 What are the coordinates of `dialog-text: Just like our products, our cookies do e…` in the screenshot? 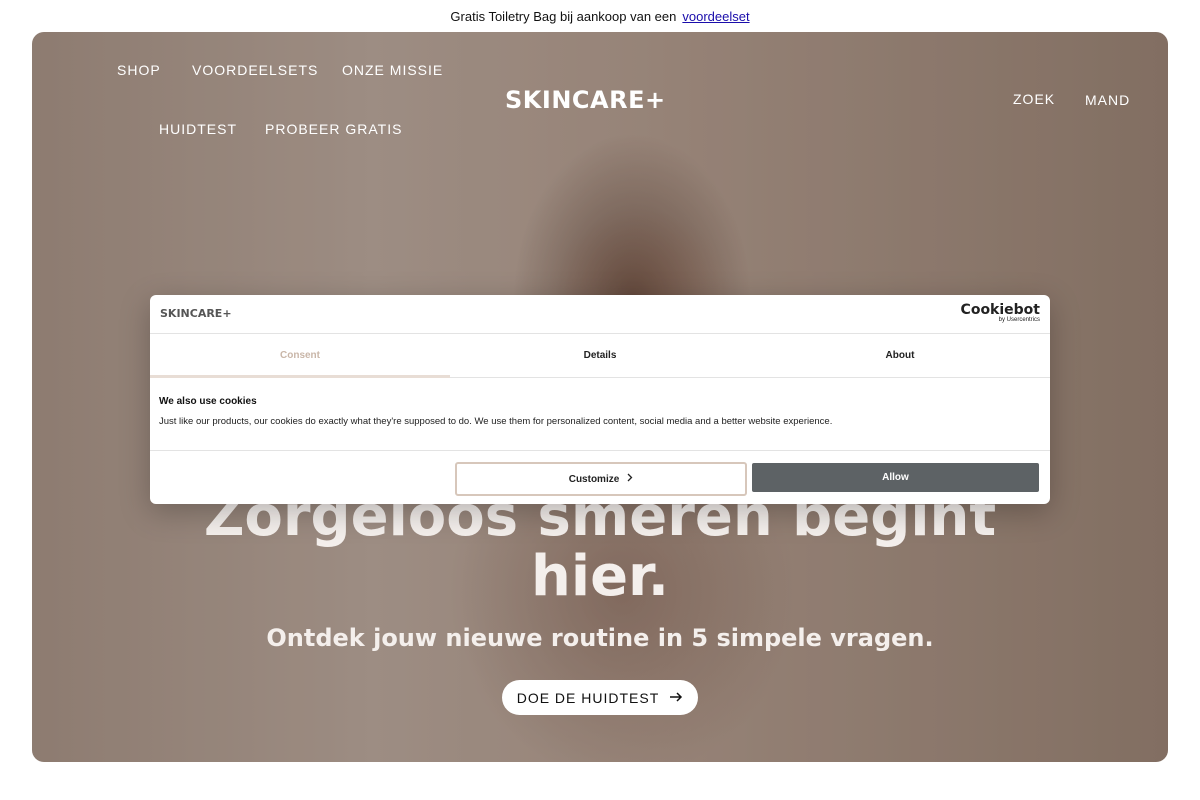 It's located at (496, 421).